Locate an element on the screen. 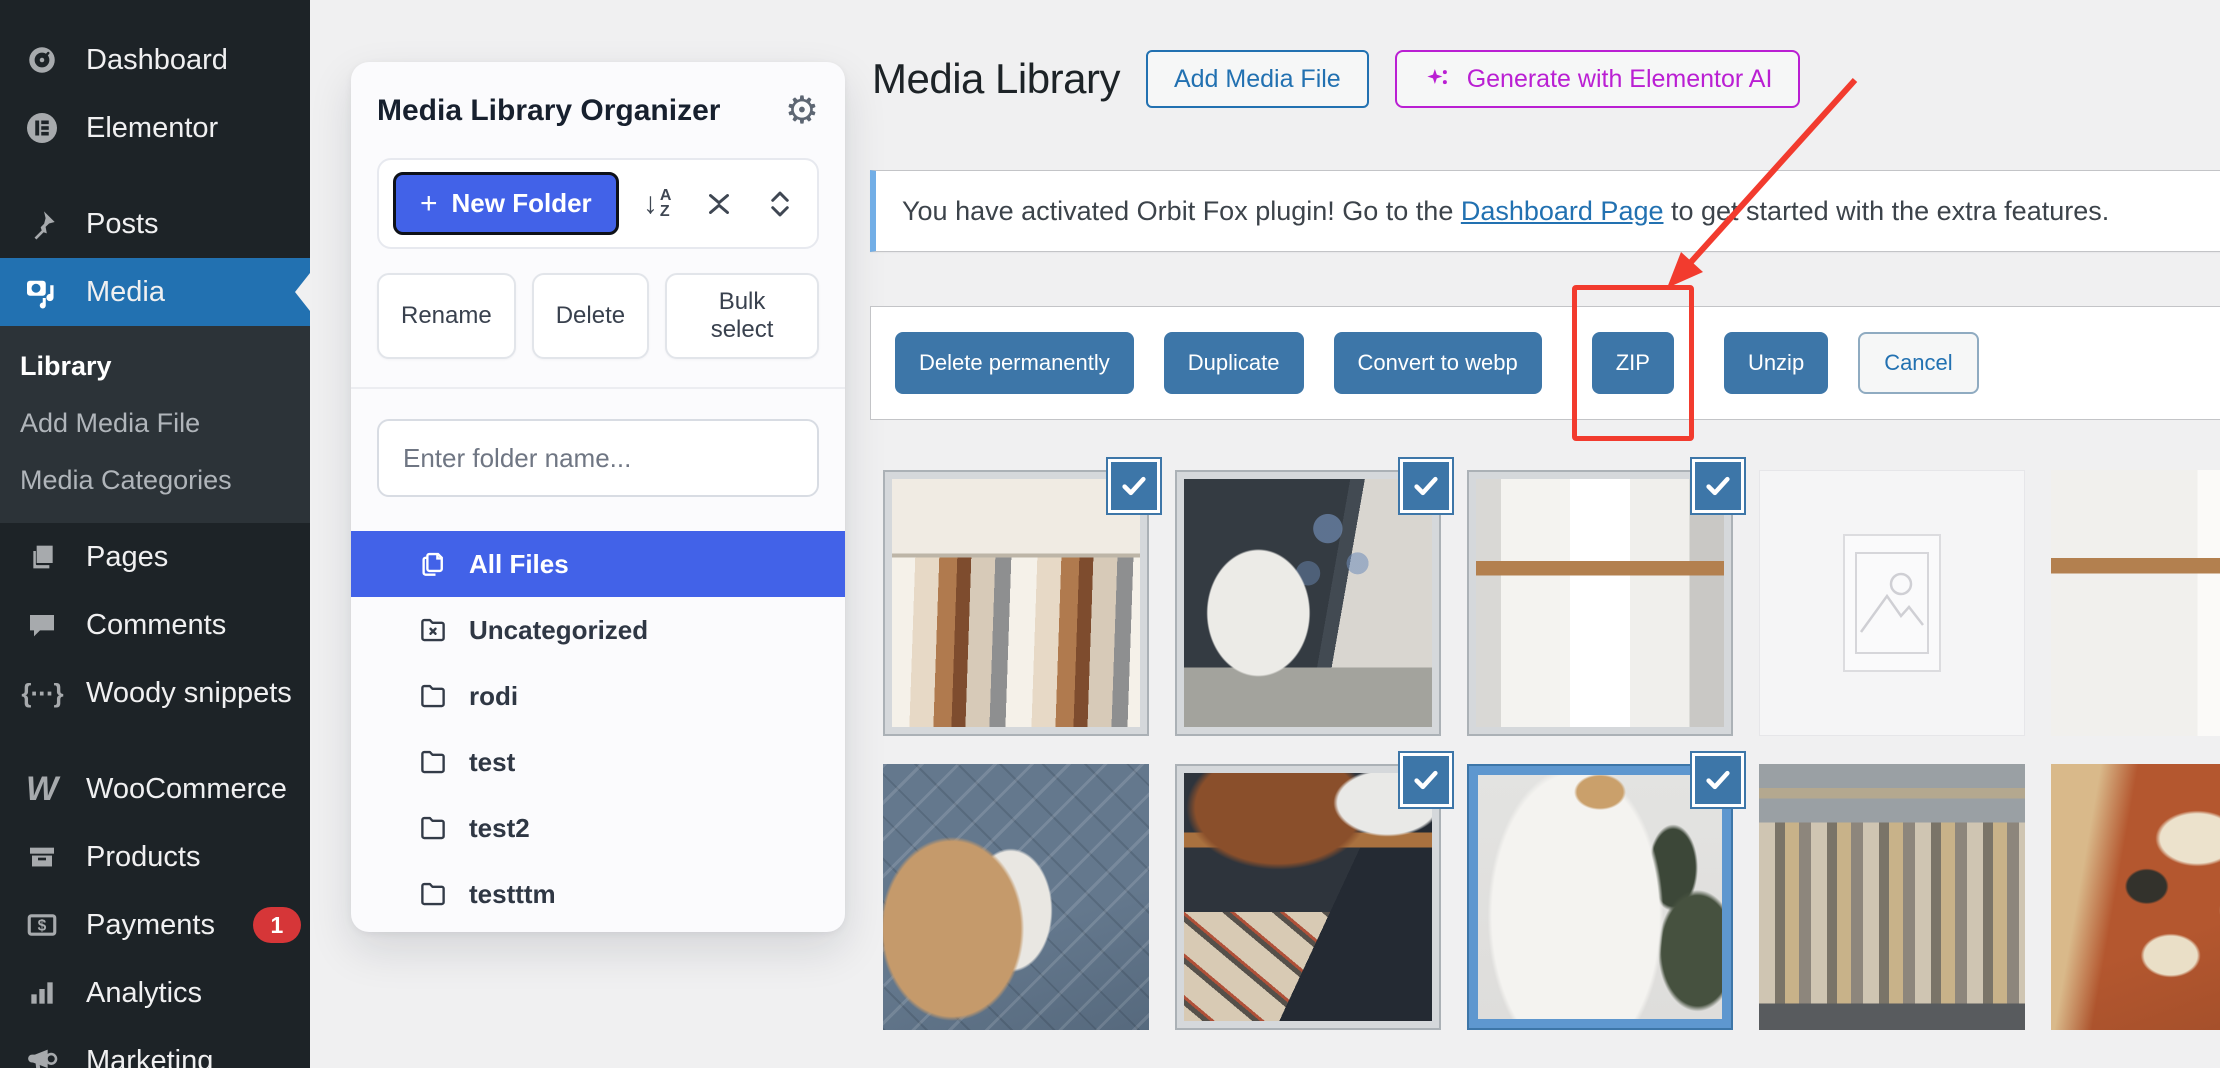  rename-button: Rename is located at coordinates (446, 316).